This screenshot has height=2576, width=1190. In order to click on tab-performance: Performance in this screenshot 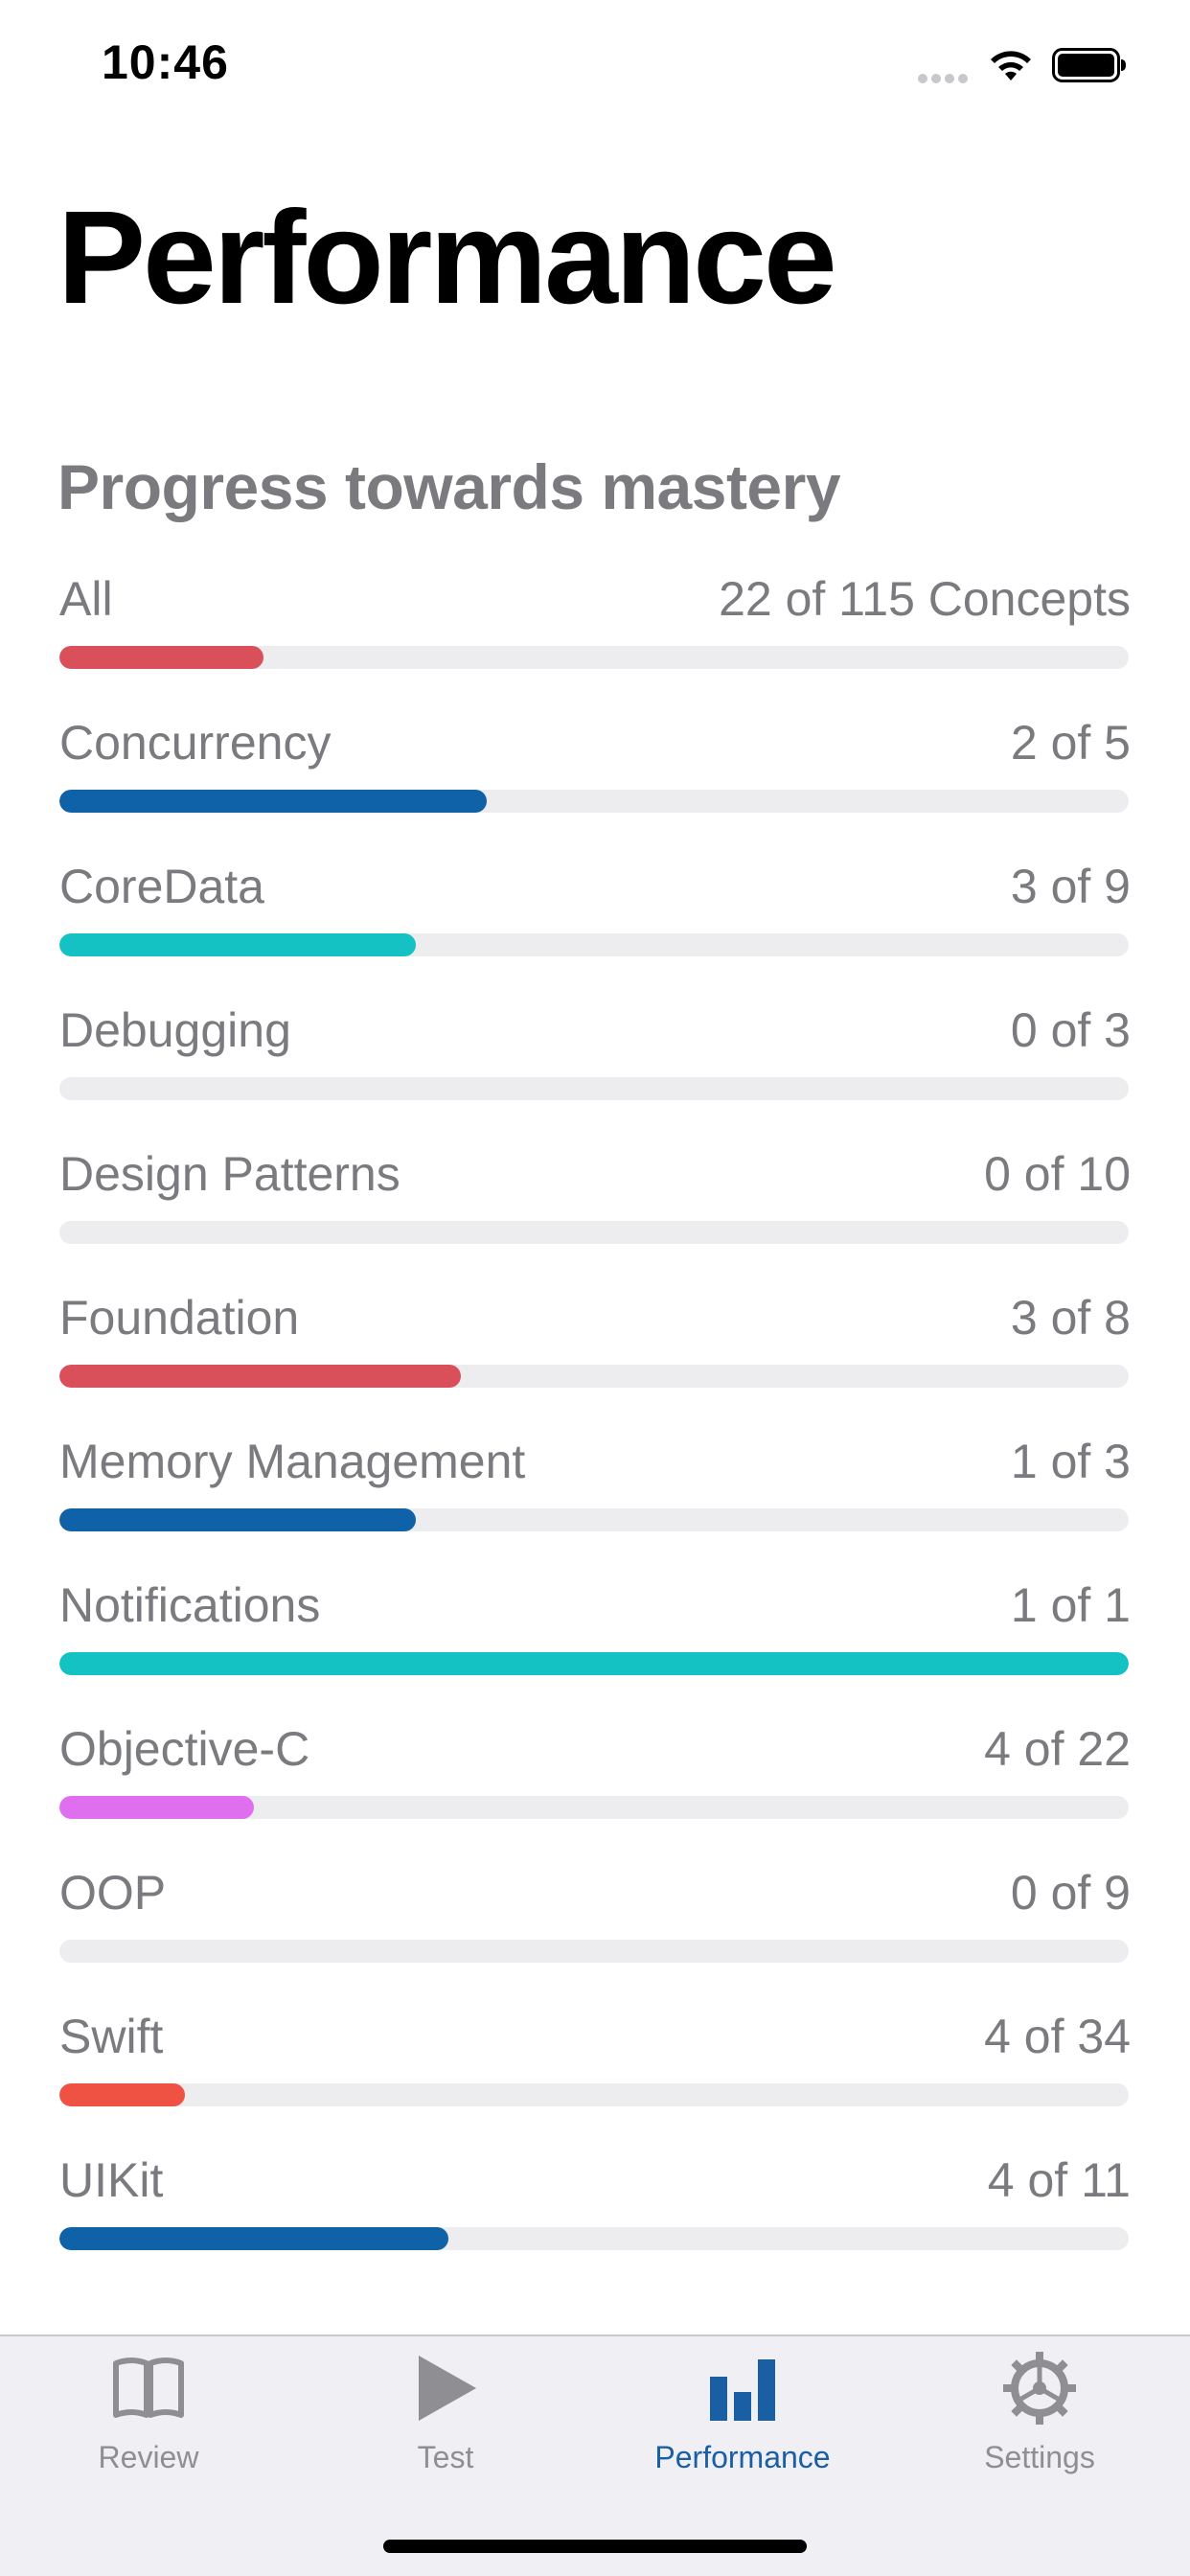, I will do `click(743, 2431)`.